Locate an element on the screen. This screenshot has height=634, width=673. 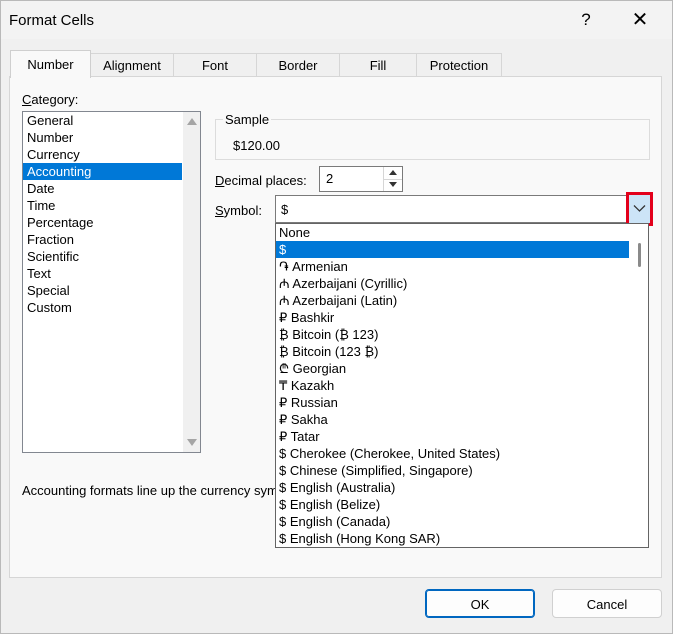
decimal-places-input: 2 is located at coordinates (361, 179).